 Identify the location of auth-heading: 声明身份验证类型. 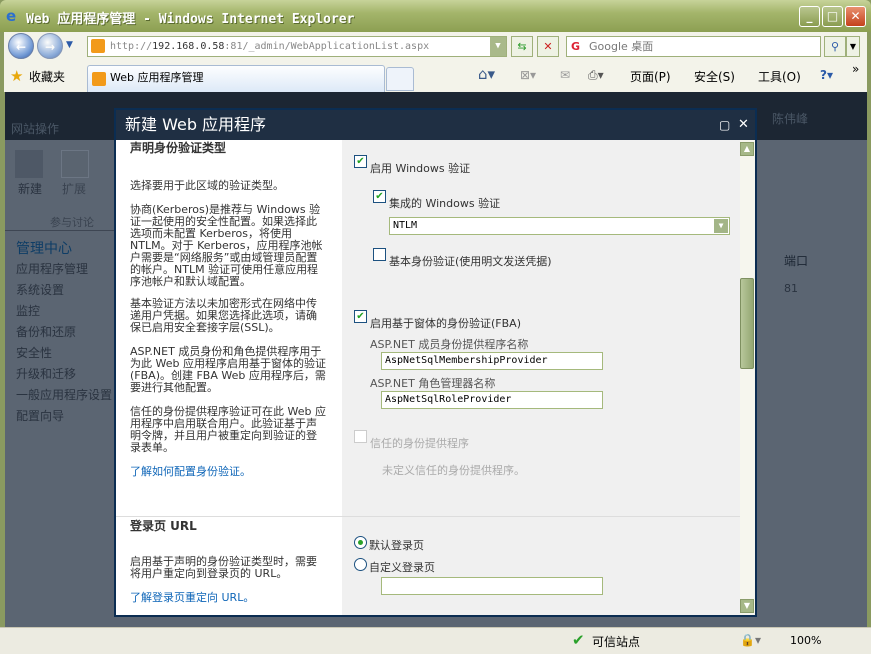
(178, 148).